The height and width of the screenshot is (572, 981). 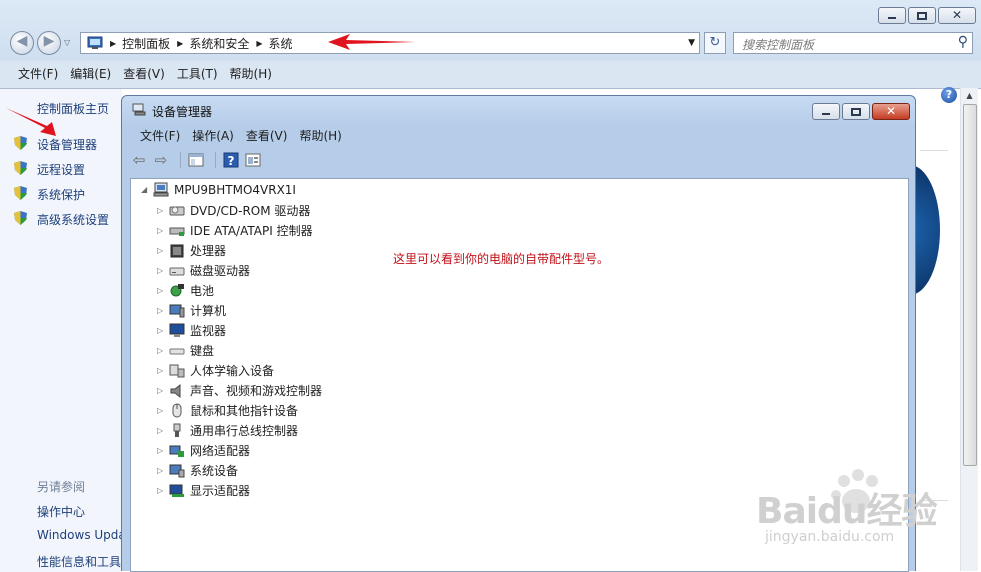 I want to click on breadcrumb-control-panel: 控制面板, so click(x=146, y=43).